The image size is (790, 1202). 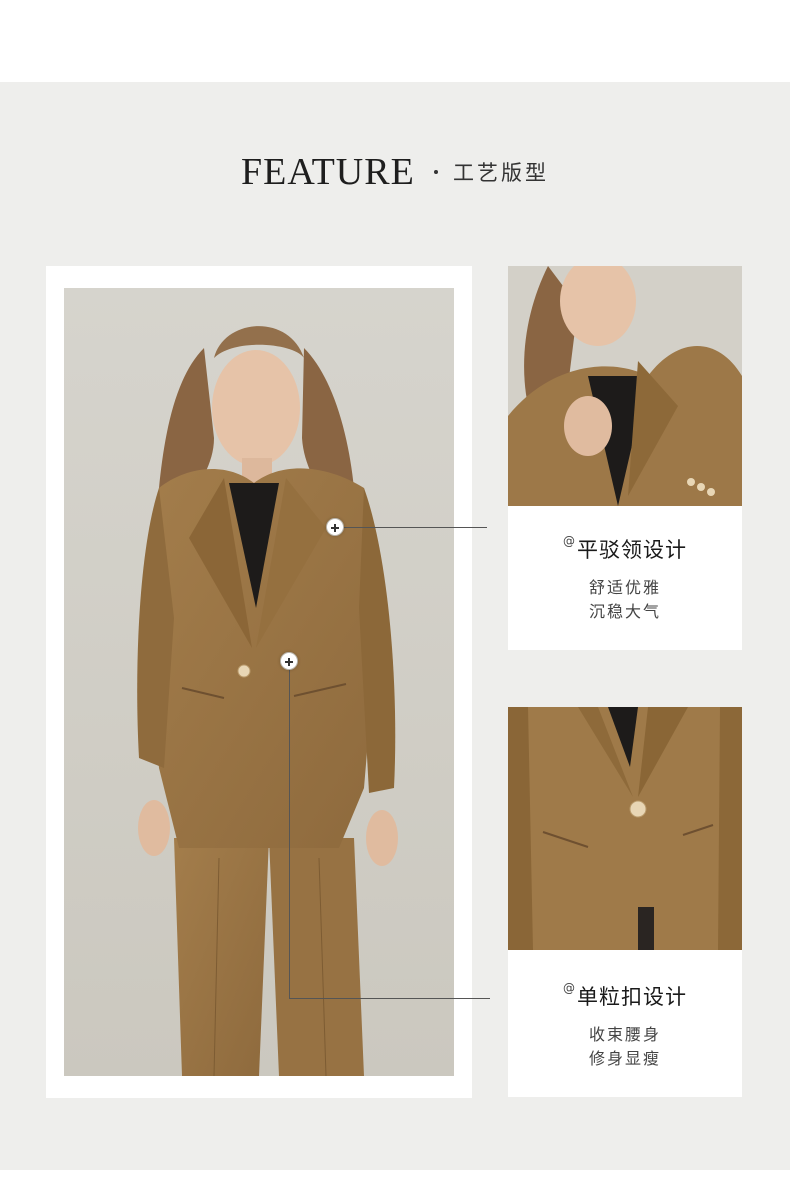 I want to click on feature-heading: @平驳领设计, so click(x=625, y=549).